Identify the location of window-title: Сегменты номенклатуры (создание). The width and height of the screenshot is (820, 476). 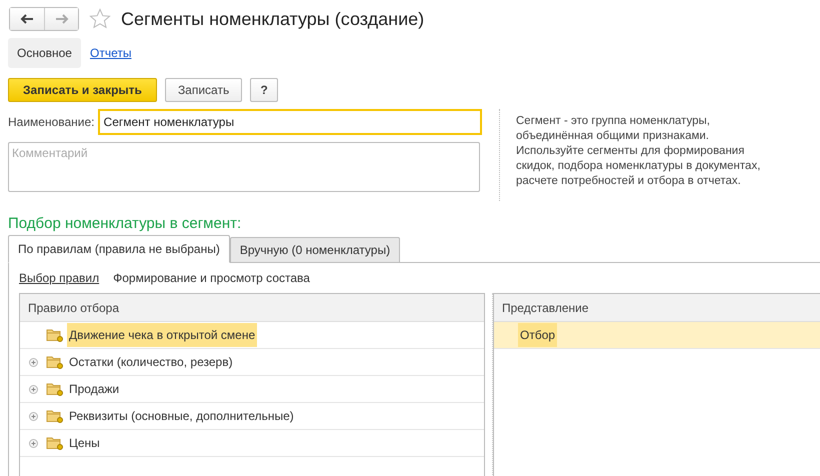
(272, 19).